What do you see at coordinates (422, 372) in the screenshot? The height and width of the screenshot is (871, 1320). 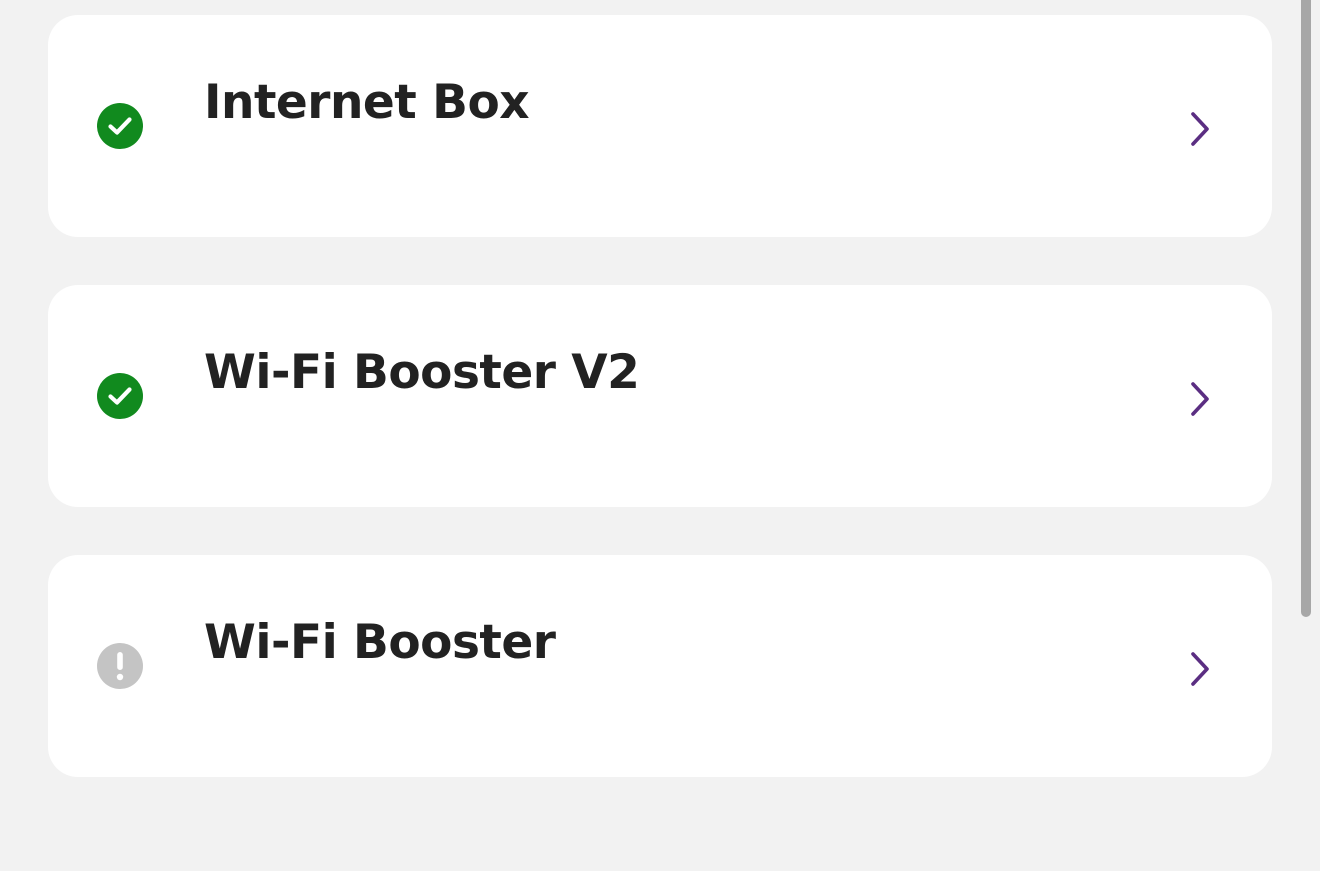 I see `device-name: Wi-Fi Booster V2` at bounding box center [422, 372].